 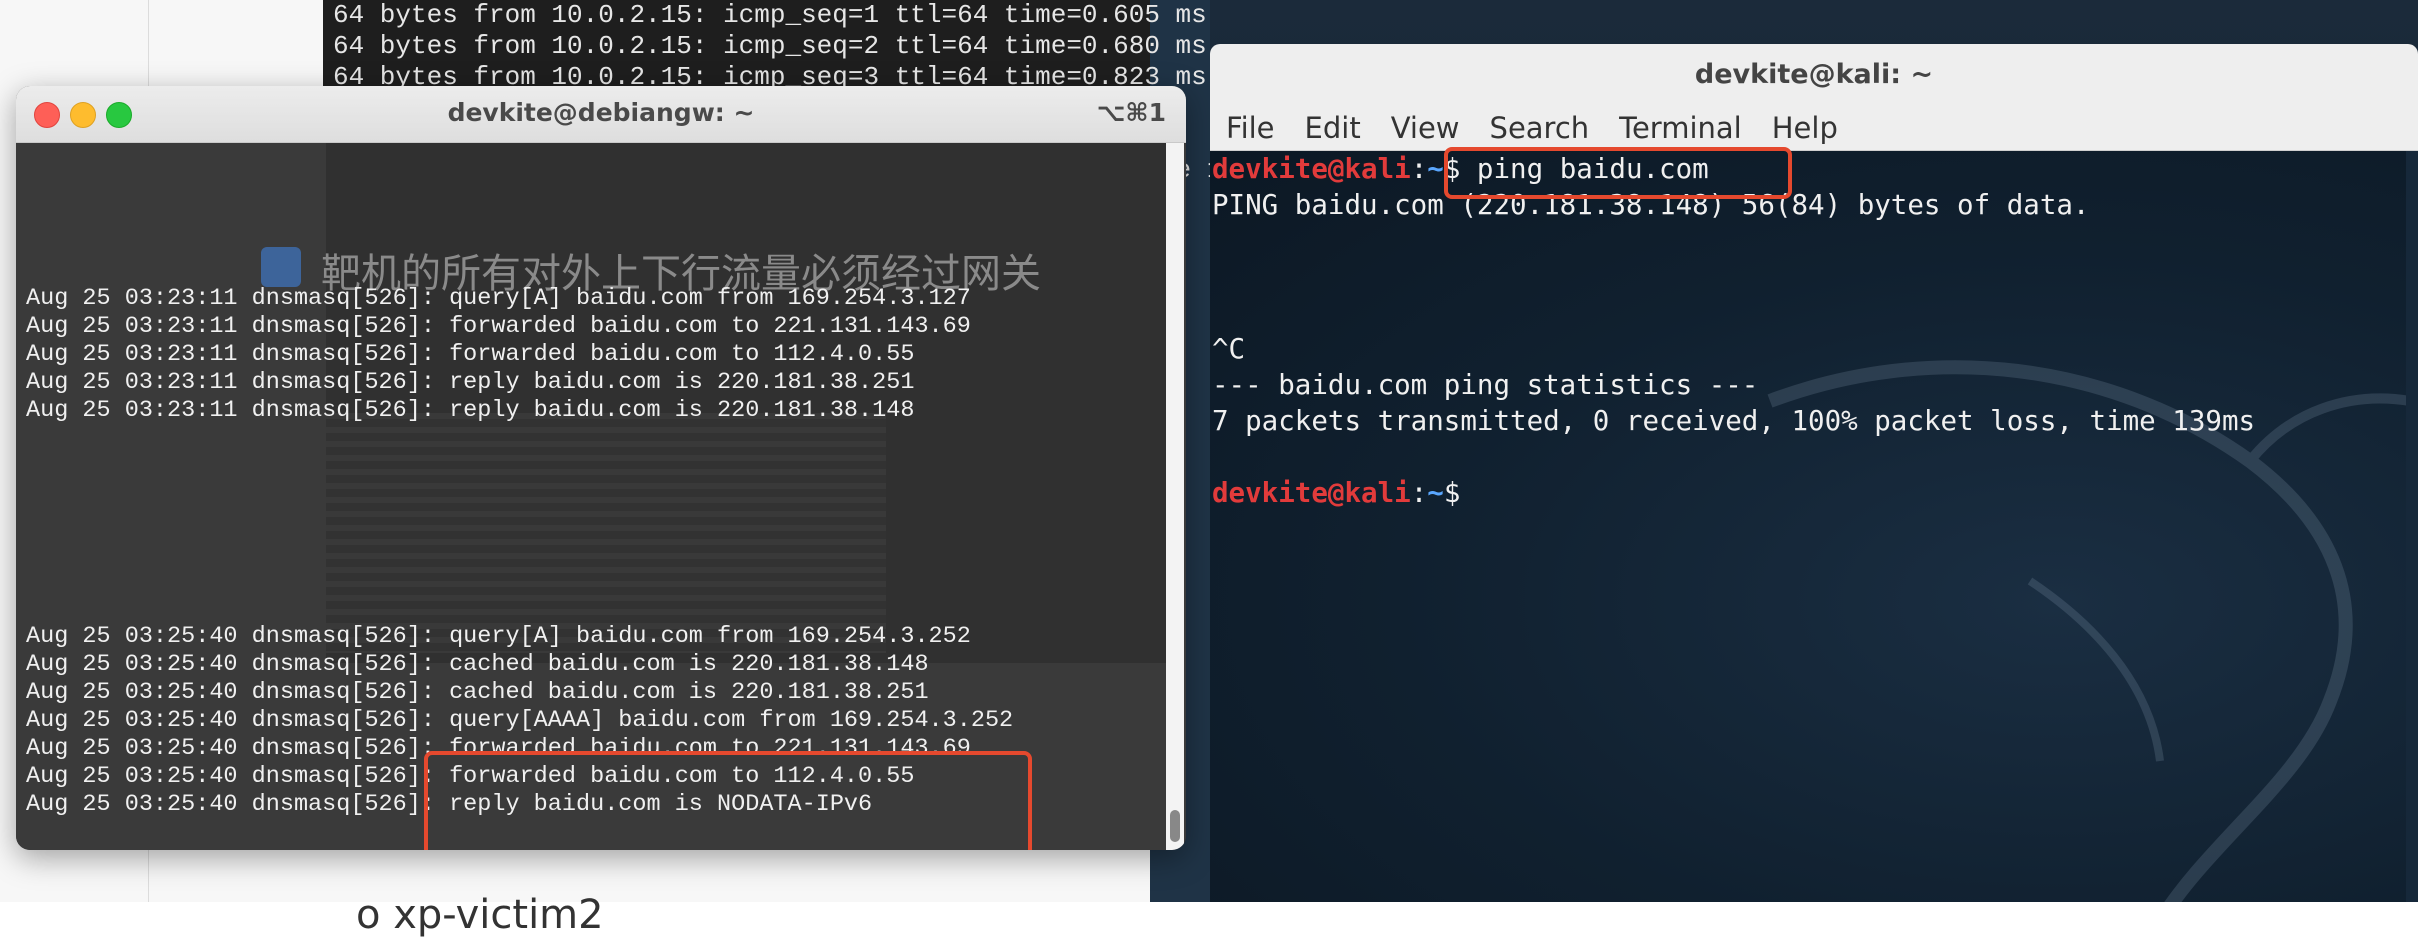 What do you see at coordinates (1540, 128) in the screenshot?
I see `menu-item-search: Search` at bounding box center [1540, 128].